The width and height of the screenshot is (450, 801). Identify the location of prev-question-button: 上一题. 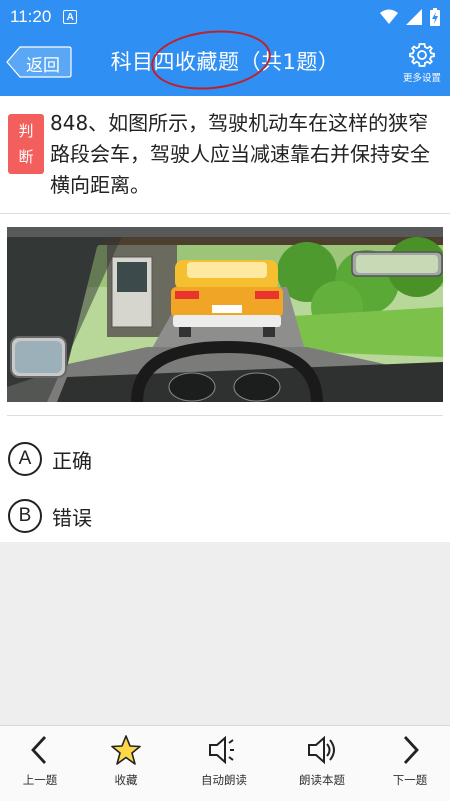
(40, 761).